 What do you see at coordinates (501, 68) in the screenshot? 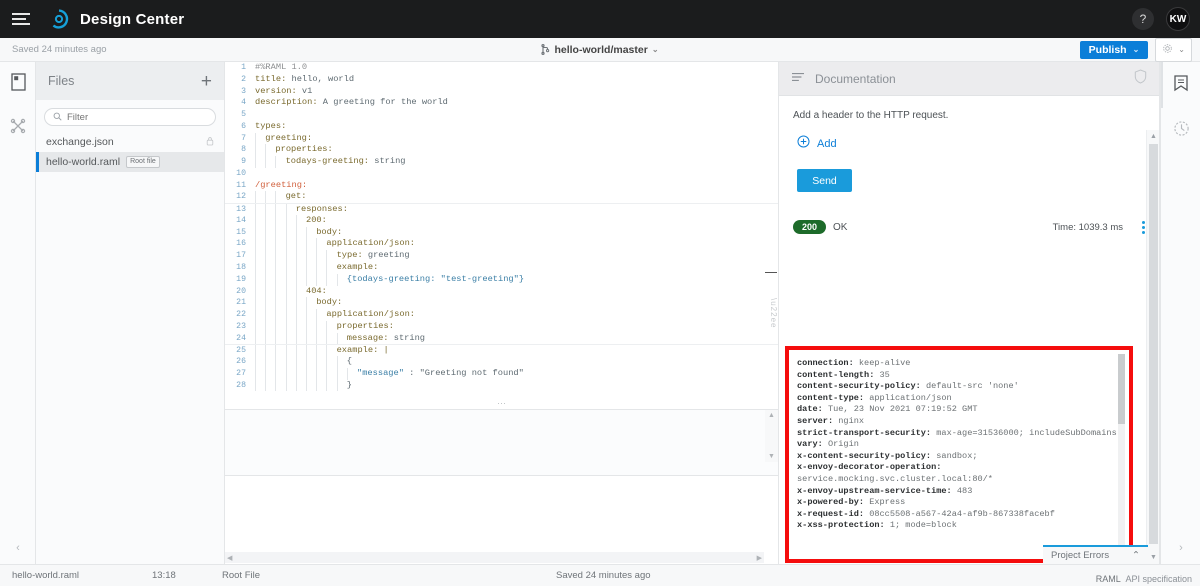
I see `code-line: 1 #%RAML 1.0` at bounding box center [501, 68].